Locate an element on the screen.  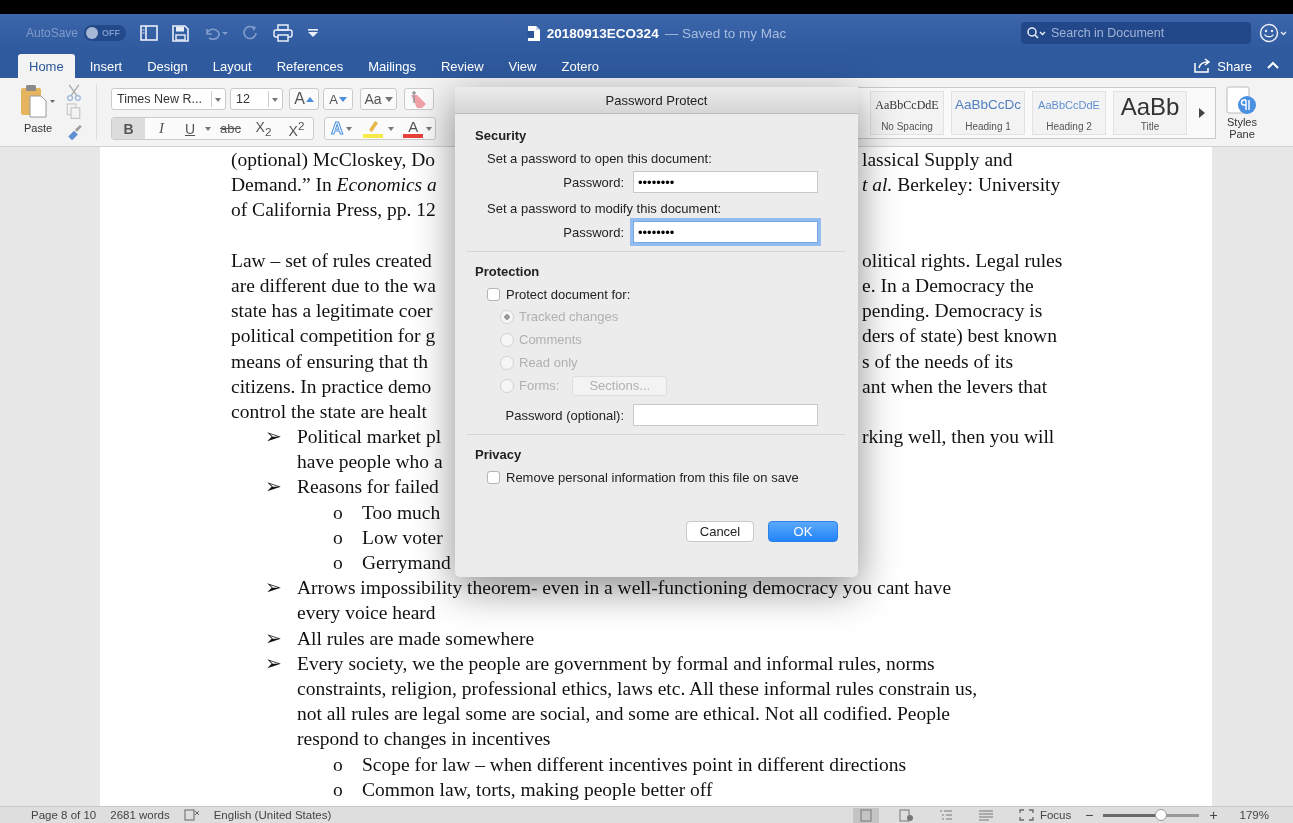
draft-view-icon is located at coordinates (985, 815).